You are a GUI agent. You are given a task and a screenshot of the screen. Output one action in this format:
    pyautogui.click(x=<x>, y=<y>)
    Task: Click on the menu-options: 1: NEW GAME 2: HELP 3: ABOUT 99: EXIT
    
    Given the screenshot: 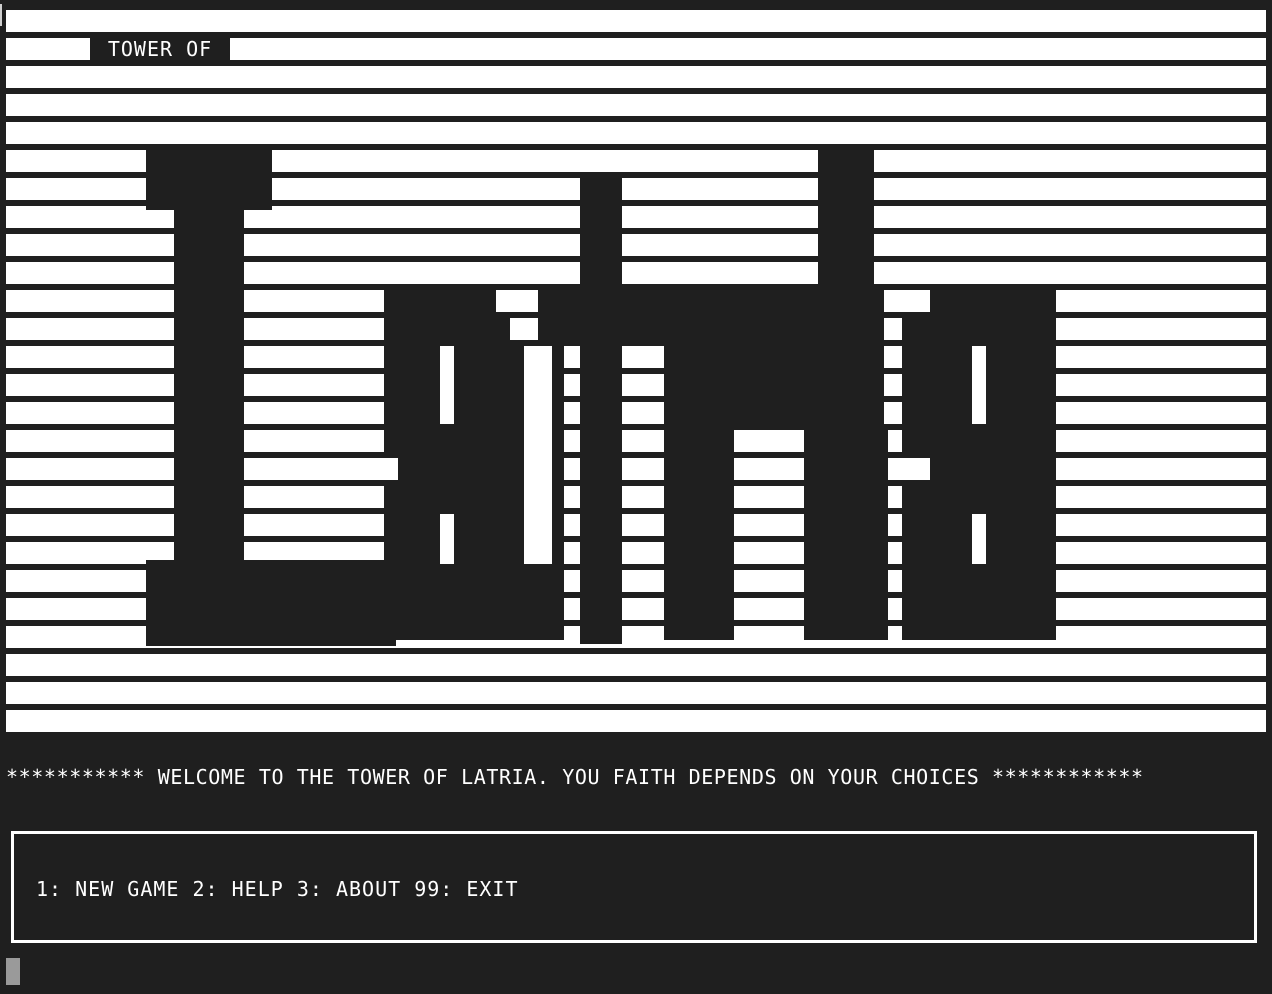 What is the action you would take?
    pyautogui.click(x=277, y=889)
    